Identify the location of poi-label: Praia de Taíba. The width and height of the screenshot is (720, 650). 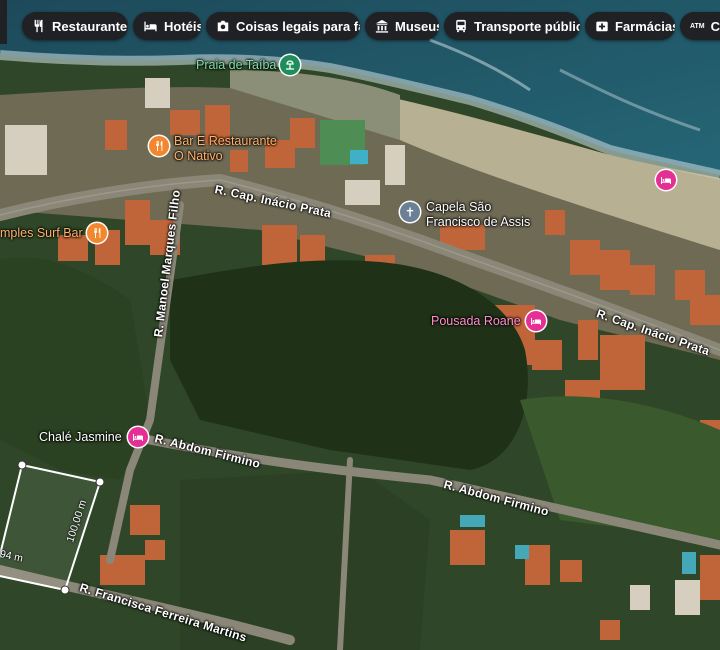
(236, 64).